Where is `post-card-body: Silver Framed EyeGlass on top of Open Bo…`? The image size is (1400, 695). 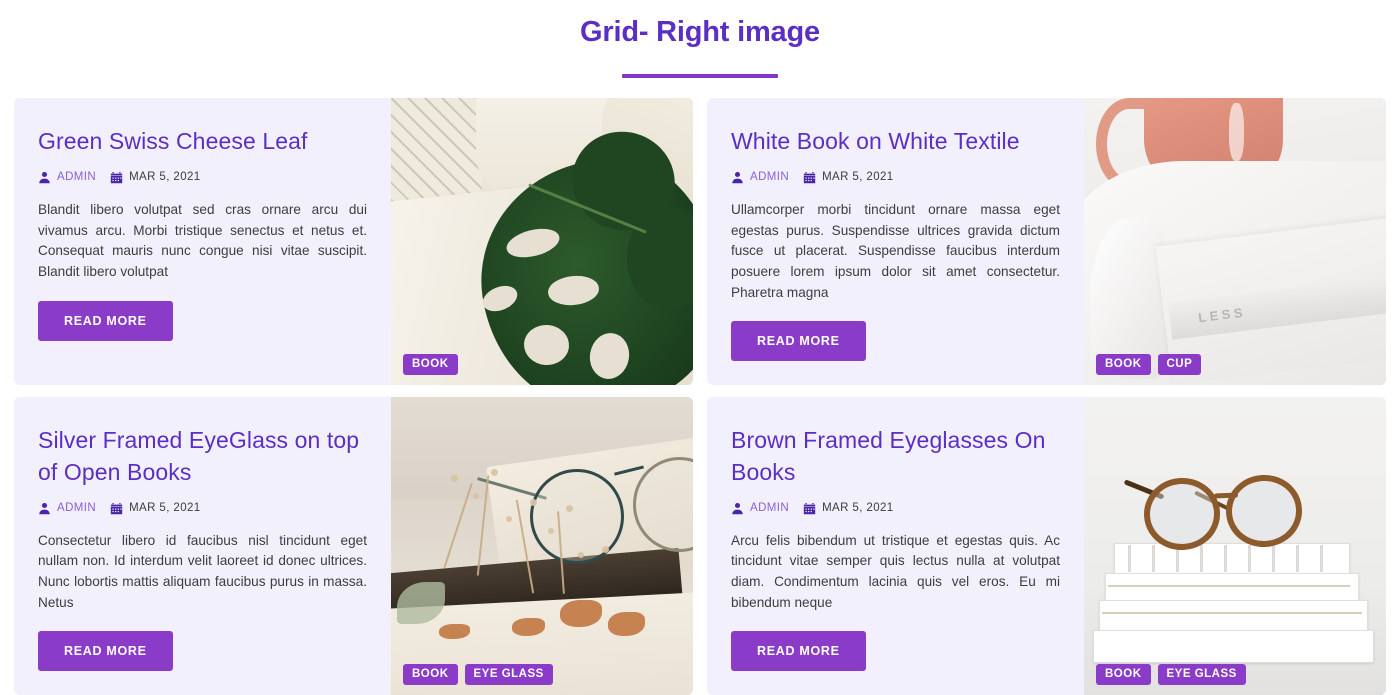
post-card-body: Silver Framed EyeGlass on top of Open Bo… is located at coordinates (202, 546).